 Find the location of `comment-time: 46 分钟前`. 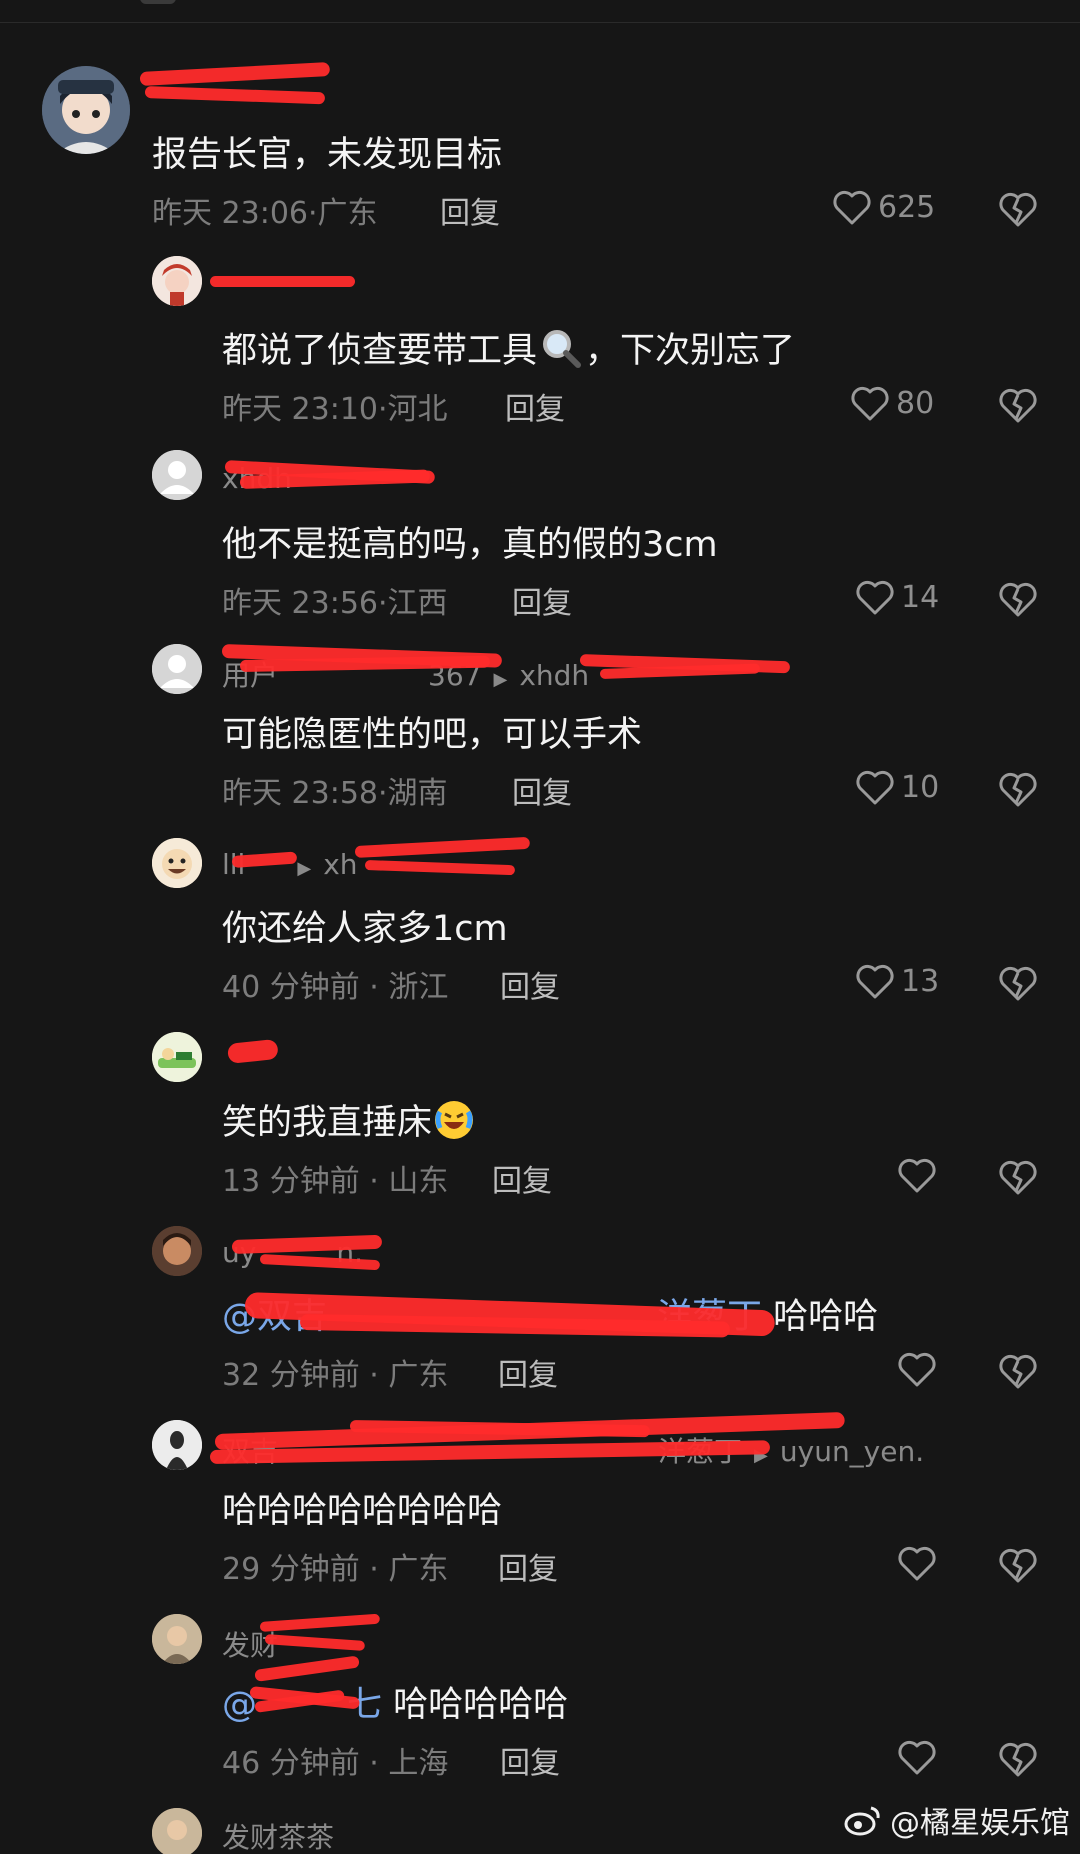

comment-time: 46 分钟前 is located at coordinates (291, 1763).